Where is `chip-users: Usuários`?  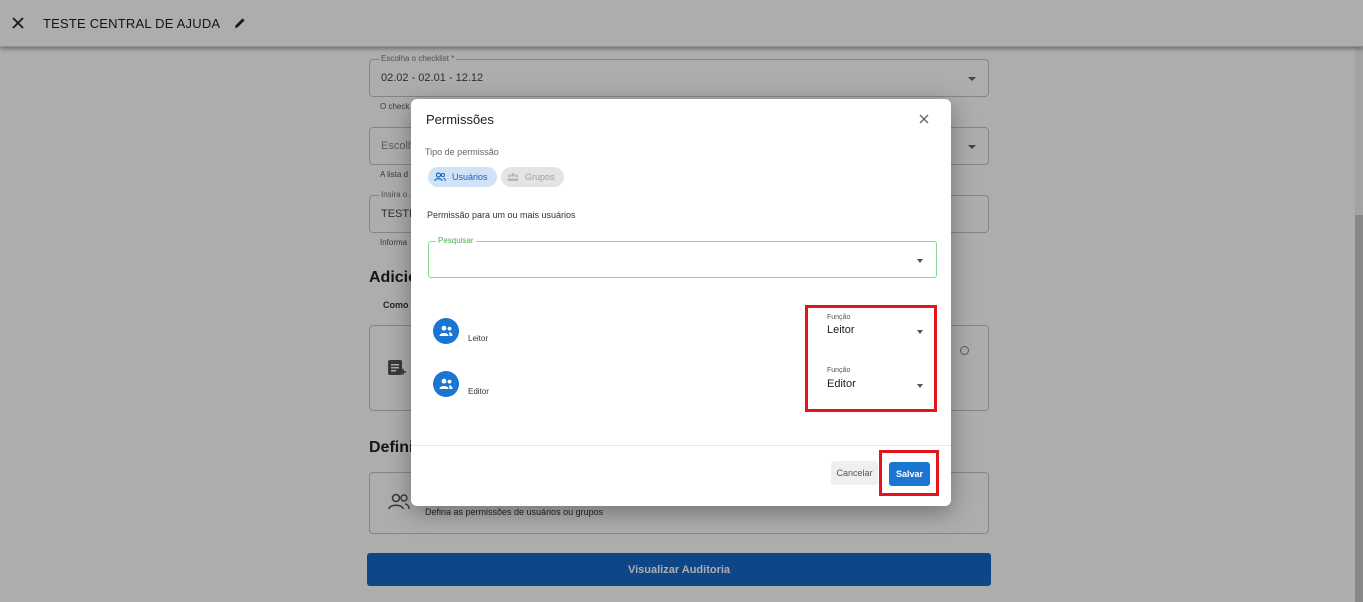 chip-users: Usuários is located at coordinates (462, 177).